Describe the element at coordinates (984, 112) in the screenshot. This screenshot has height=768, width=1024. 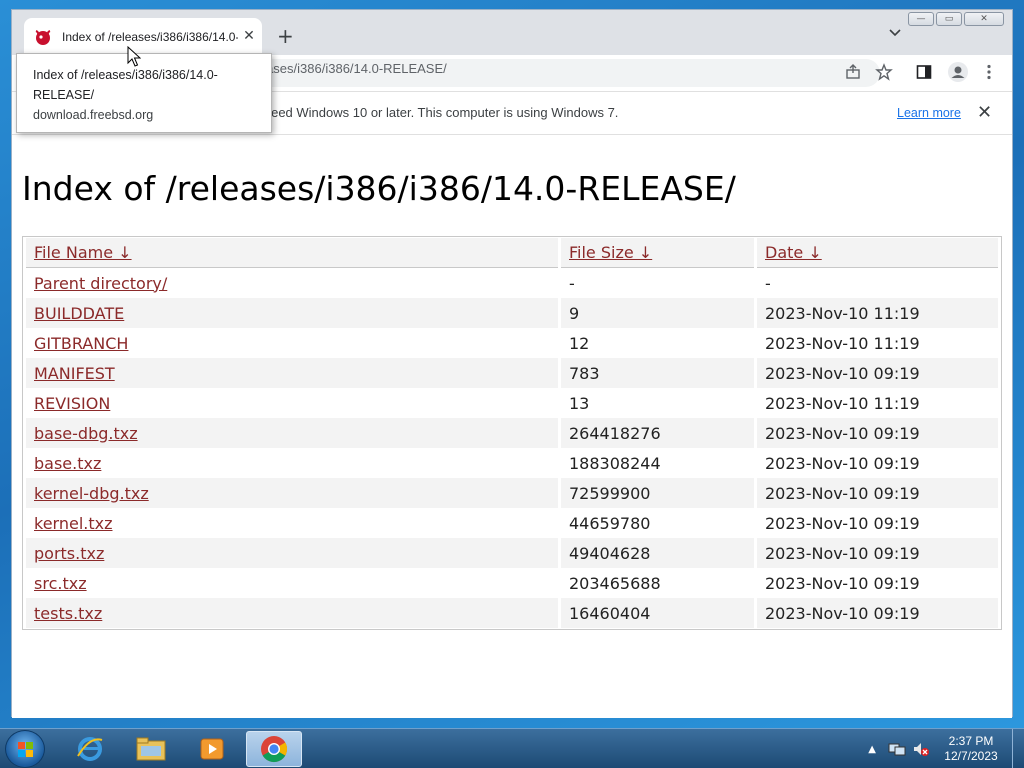
I see `infobar-close-icon: ✕` at that location.